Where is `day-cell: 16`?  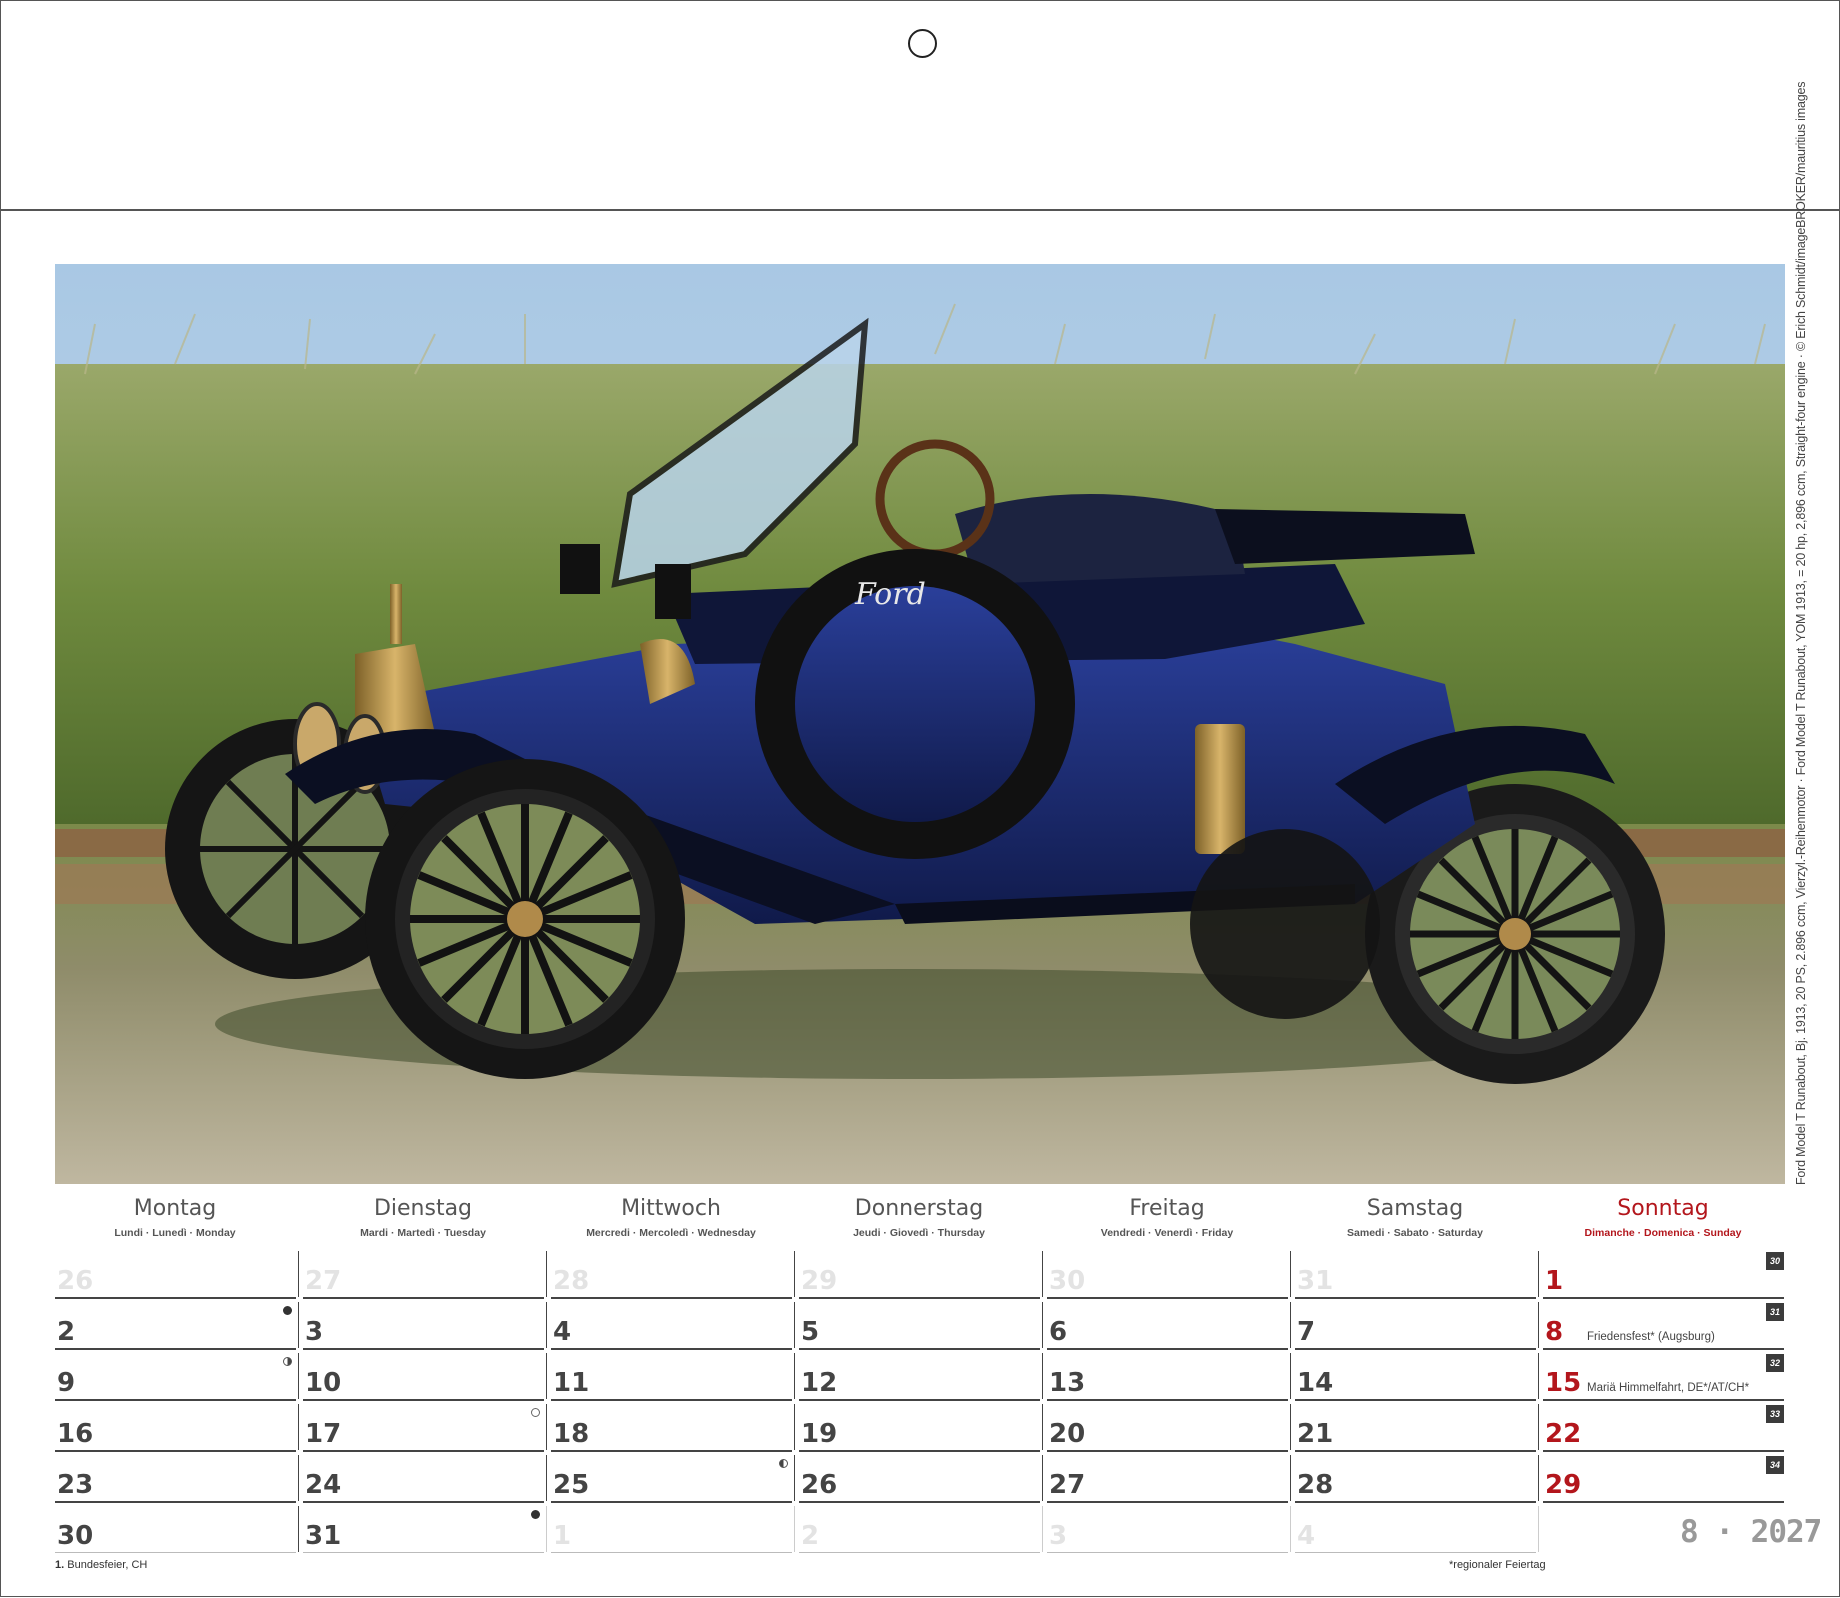 day-cell: 16 is located at coordinates (175, 1427).